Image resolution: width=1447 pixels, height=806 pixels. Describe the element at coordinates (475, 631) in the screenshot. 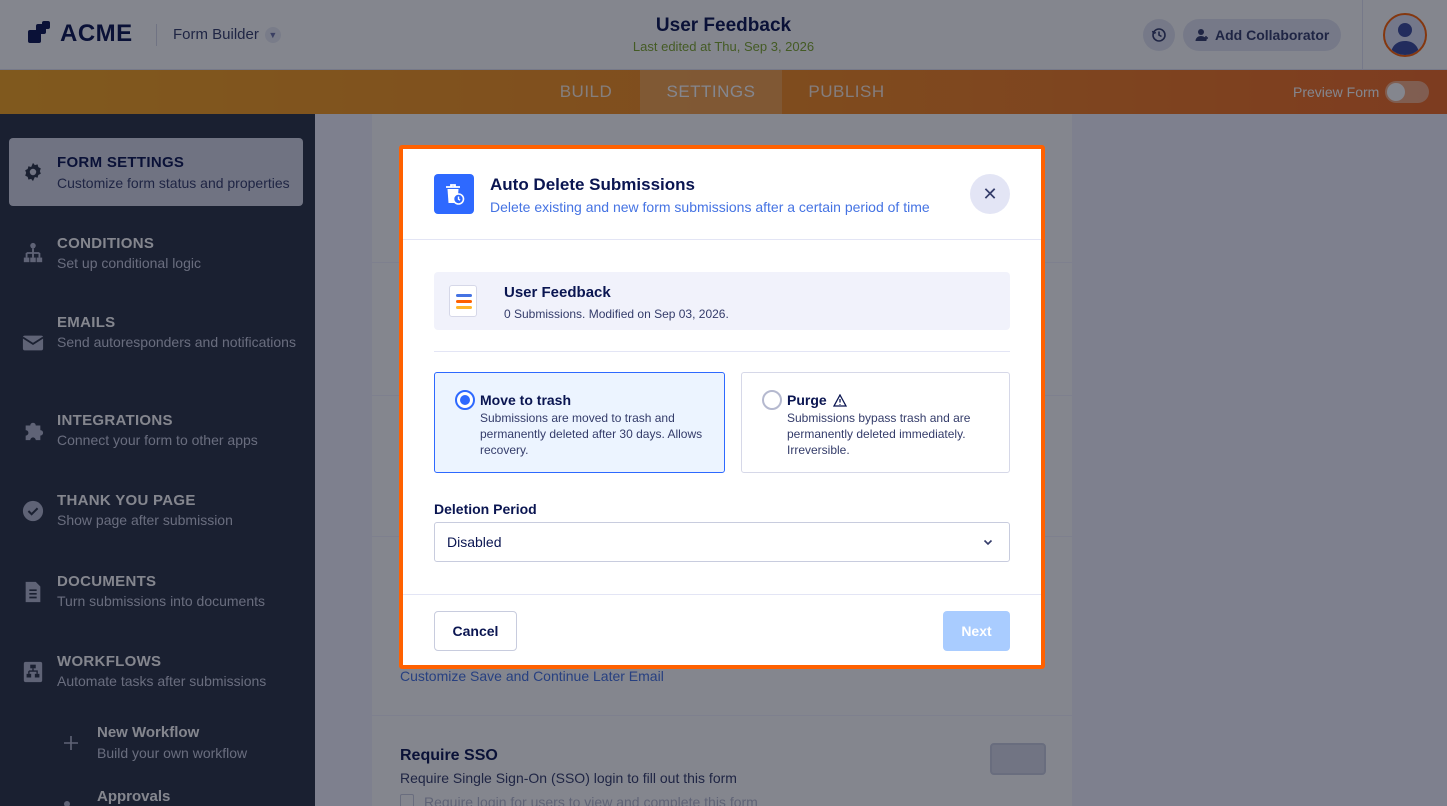

I see `cancel-button: Cancel` at that location.